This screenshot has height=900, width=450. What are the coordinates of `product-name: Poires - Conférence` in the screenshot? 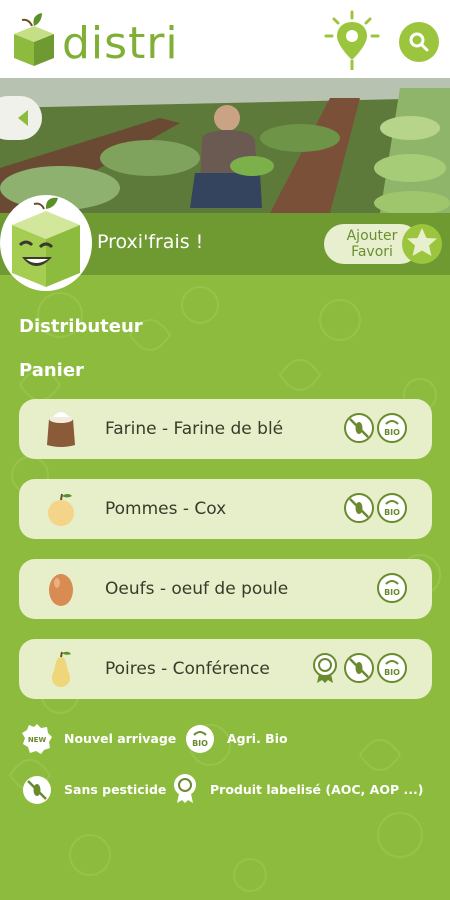 It's located at (187, 669).